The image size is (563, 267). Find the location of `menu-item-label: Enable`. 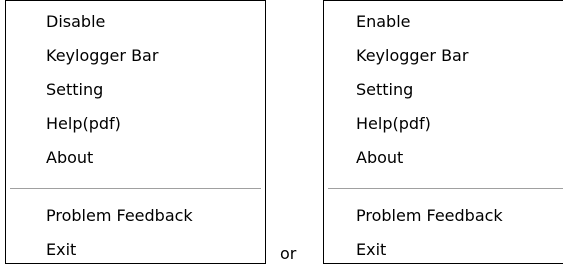

menu-item-label: Enable is located at coordinates (383, 21).